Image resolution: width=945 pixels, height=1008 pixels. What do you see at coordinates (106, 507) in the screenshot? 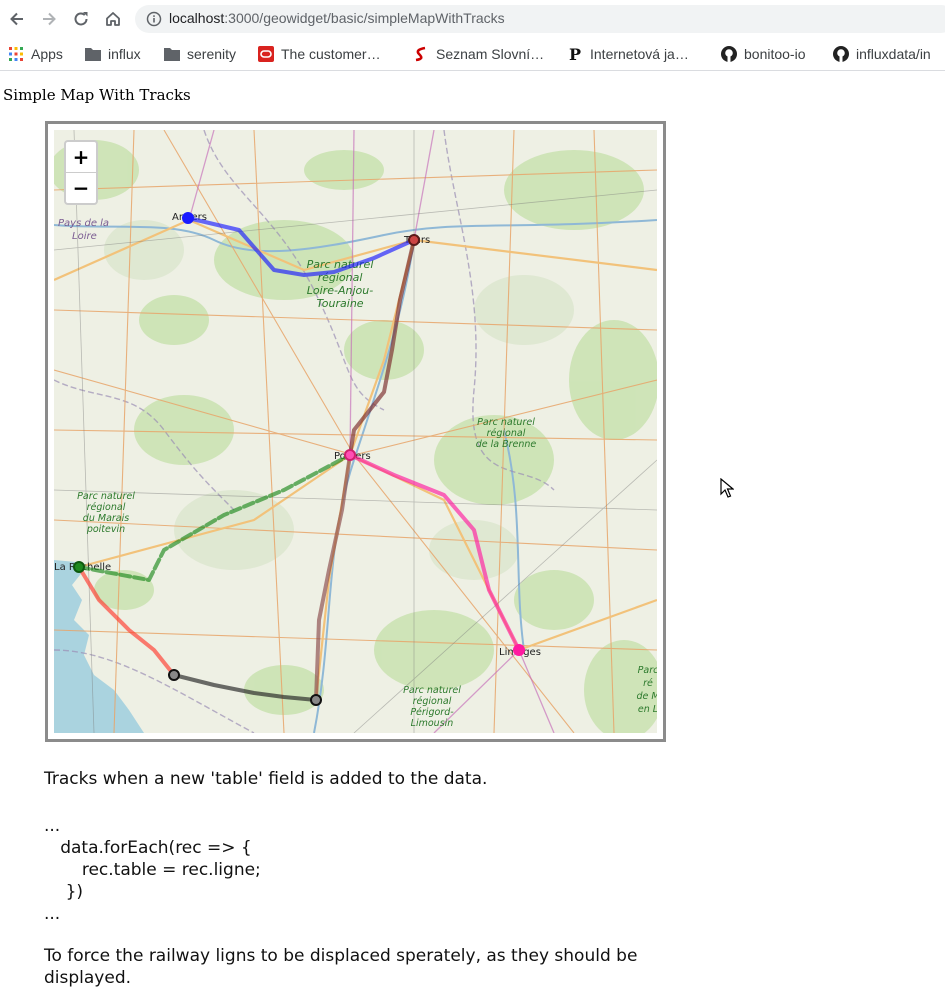
I see `park-label-marais: régional` at bounding box center [106, 507].